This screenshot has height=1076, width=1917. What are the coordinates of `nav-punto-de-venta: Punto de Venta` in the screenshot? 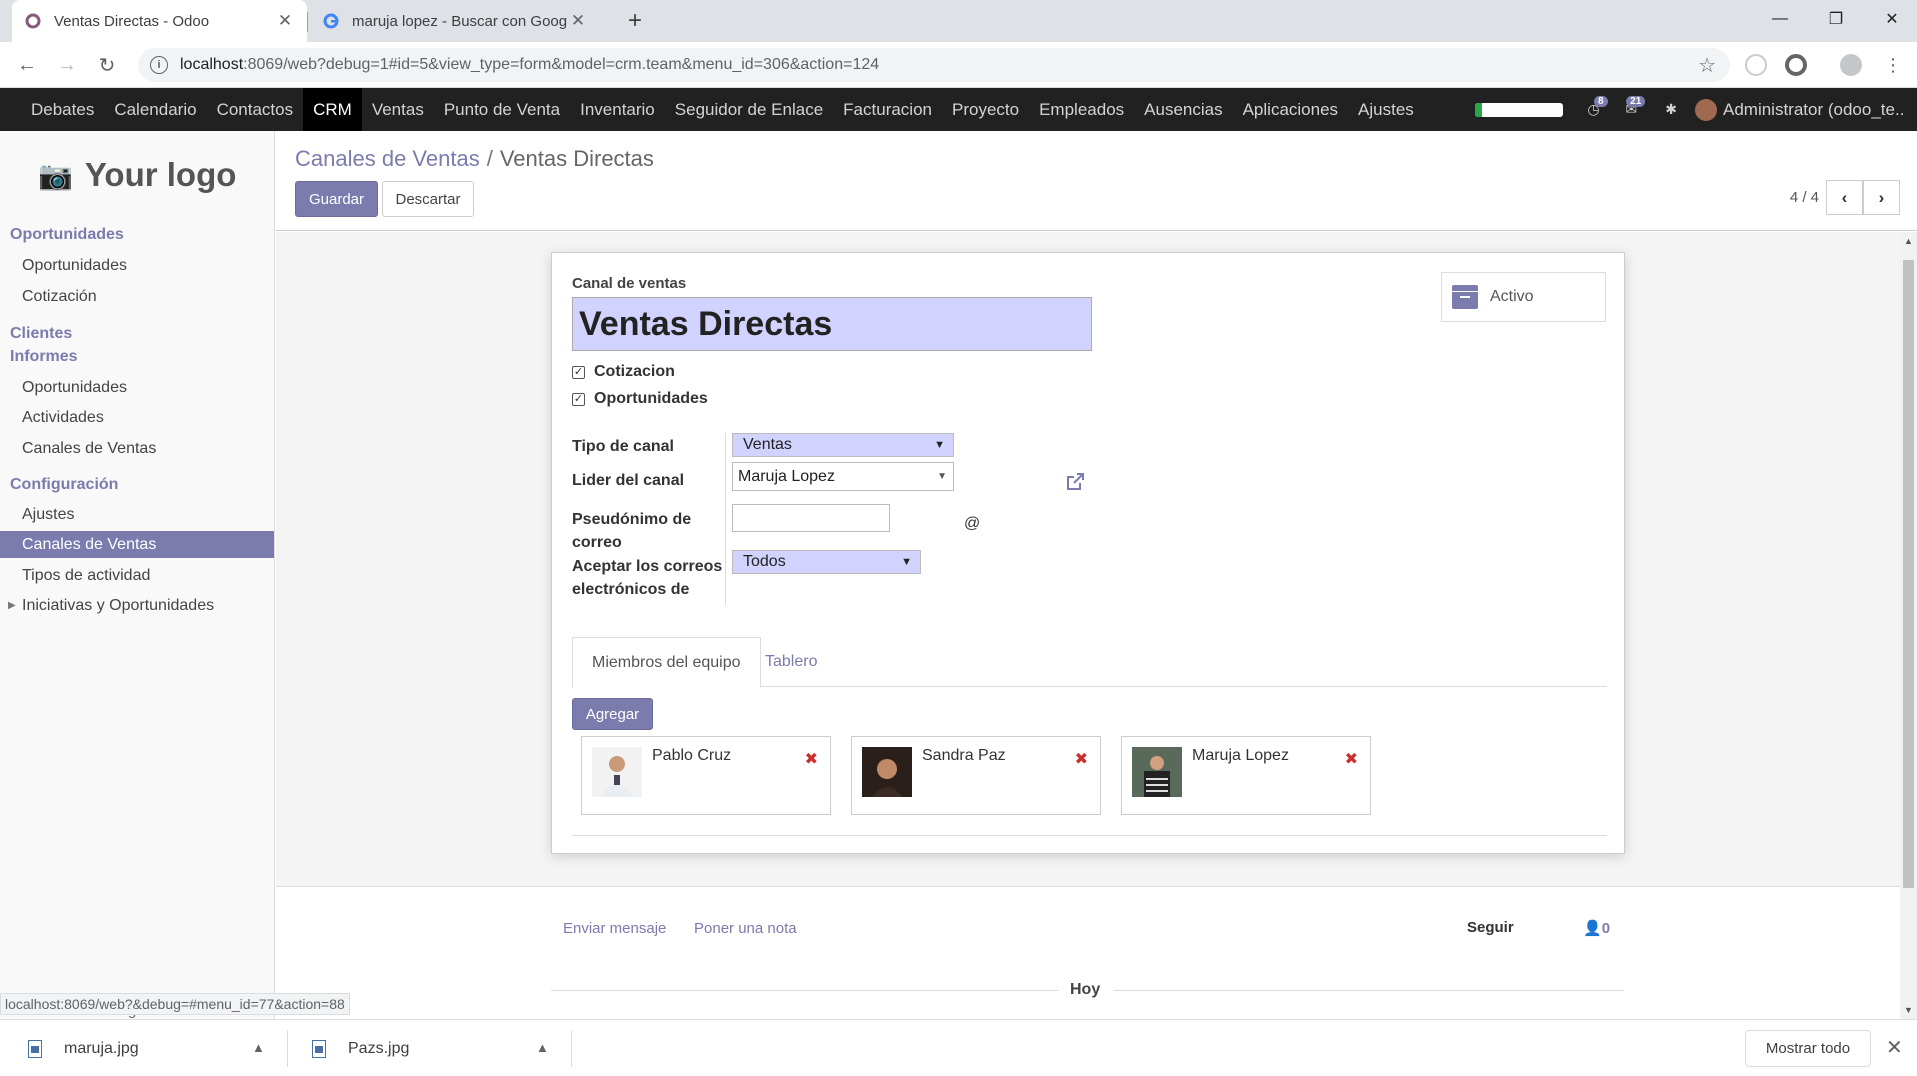 It's located at (502, 109).